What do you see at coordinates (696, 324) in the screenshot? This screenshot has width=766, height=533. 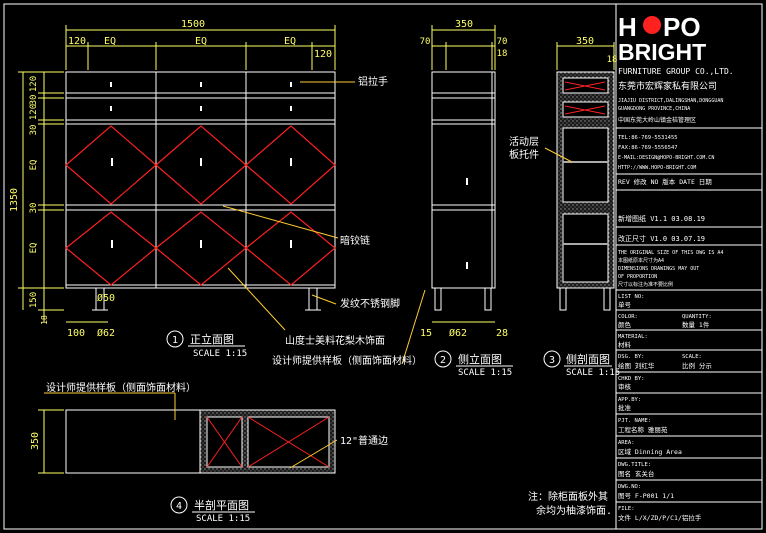 I see `quantity-cn: 数量 1件` at bounding box center [696, 324].